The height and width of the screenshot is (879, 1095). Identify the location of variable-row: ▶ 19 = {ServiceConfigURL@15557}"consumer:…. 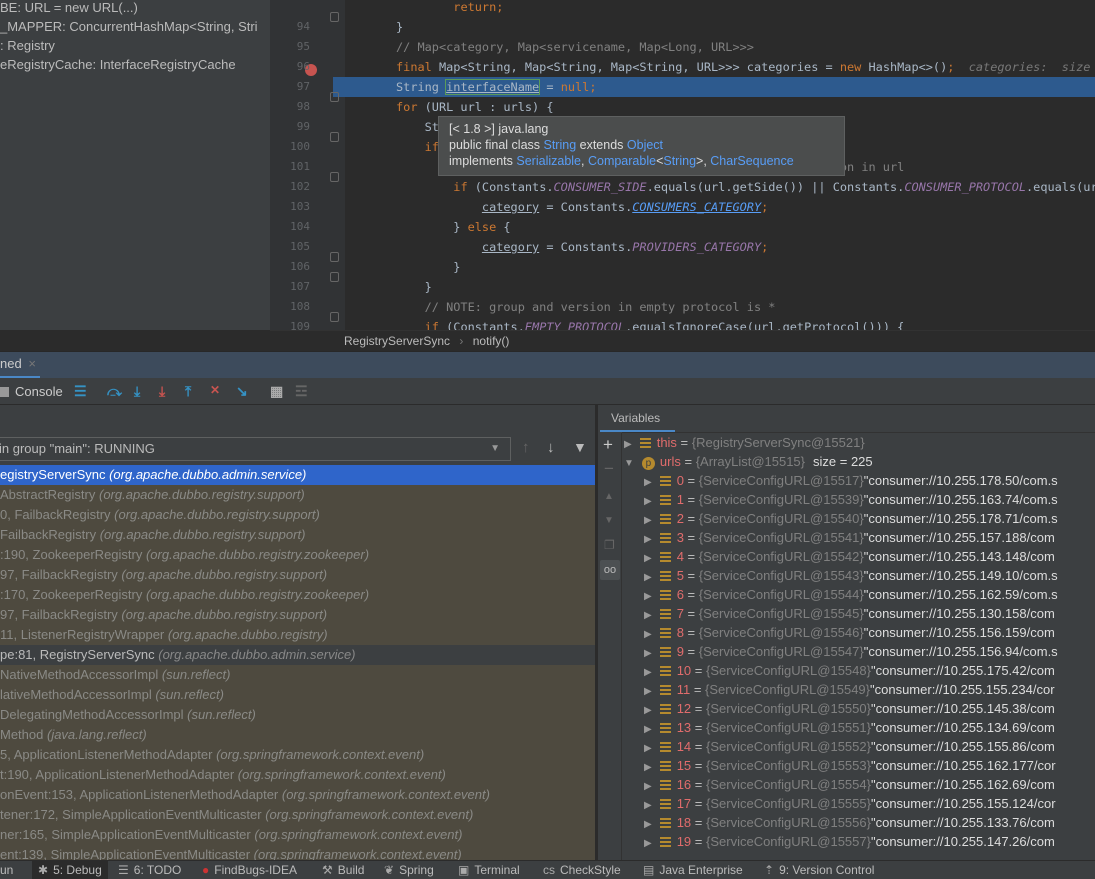
(849, 841).